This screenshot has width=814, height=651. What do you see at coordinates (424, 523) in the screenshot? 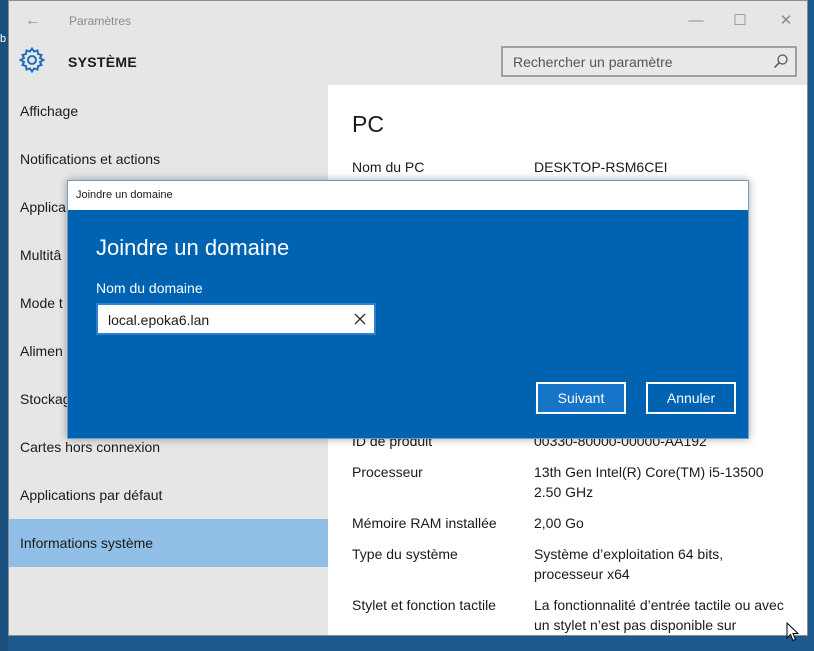
I see `info-label-ram: Mémoire RAM installée` at bounding box center [424, 523].